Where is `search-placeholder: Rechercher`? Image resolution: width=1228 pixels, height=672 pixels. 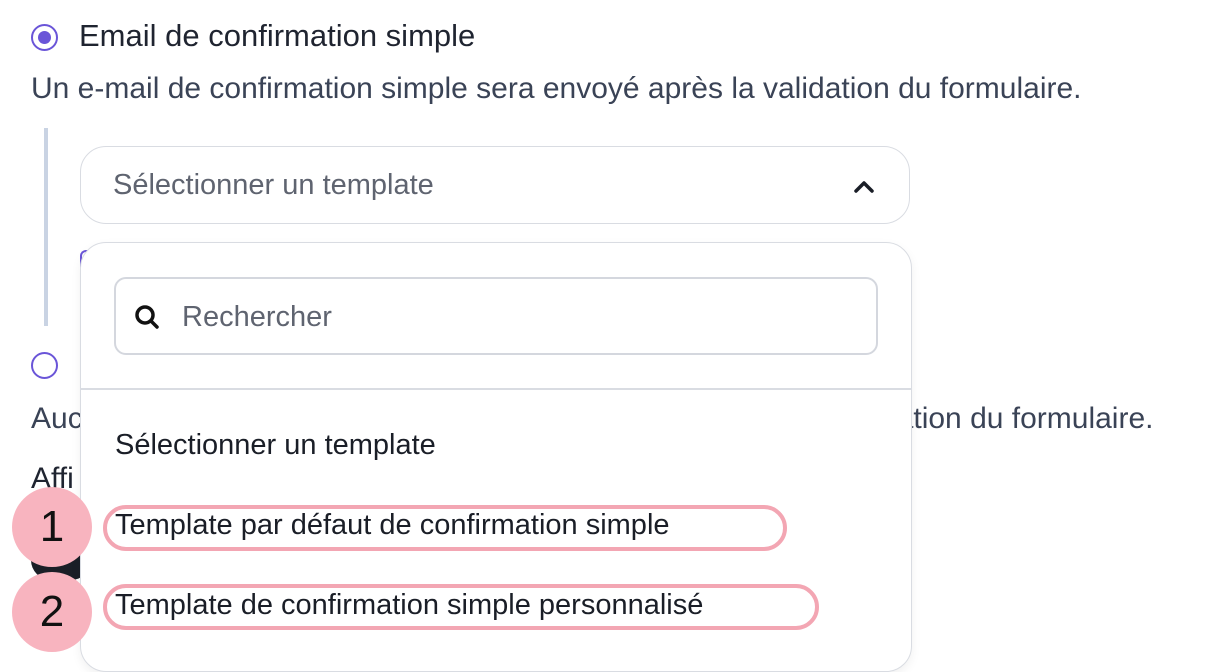
search-placeholder: Rechercher is located at coordinates (257, 317).